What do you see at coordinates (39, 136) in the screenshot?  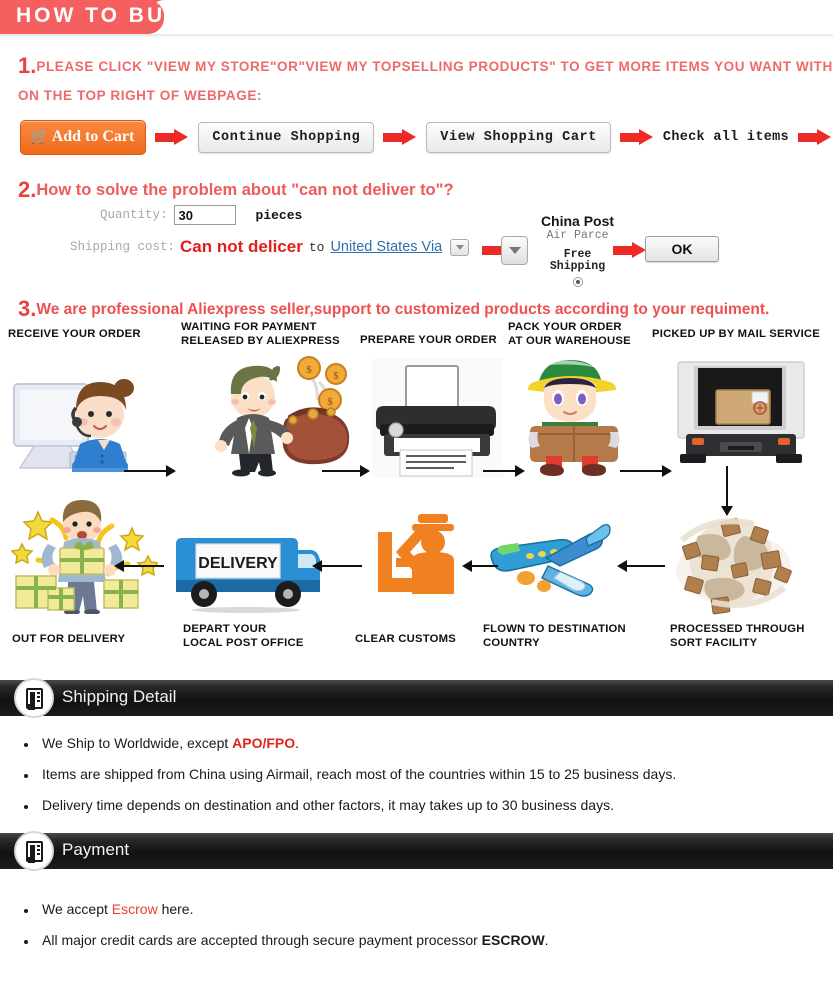 I see `shopping-cart-icon: 🛒` at bounding box center [39, 136].